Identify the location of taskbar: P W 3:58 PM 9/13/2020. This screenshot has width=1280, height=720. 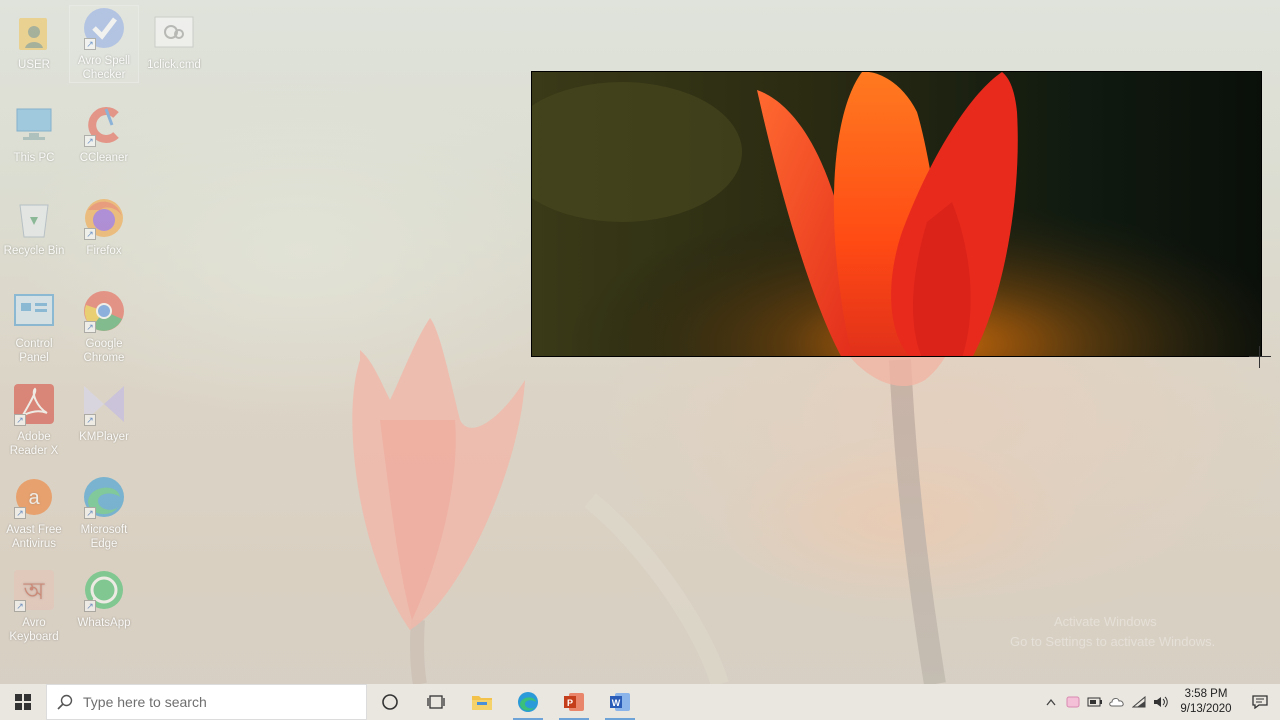
(640, 702).